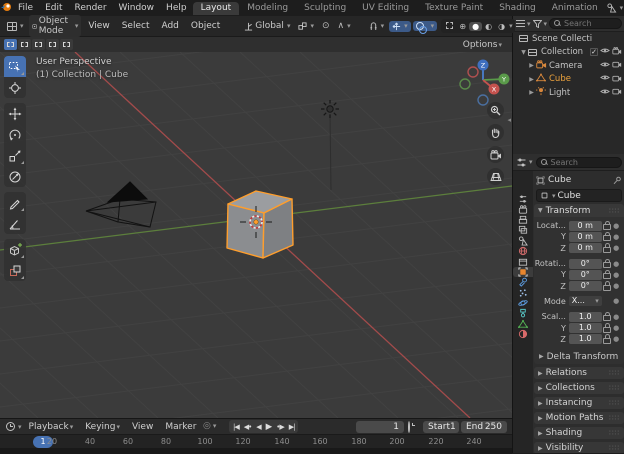 The height and width of the screenshot is (454, 624). I want to click on blender-logo-icon, so click(6, 8).